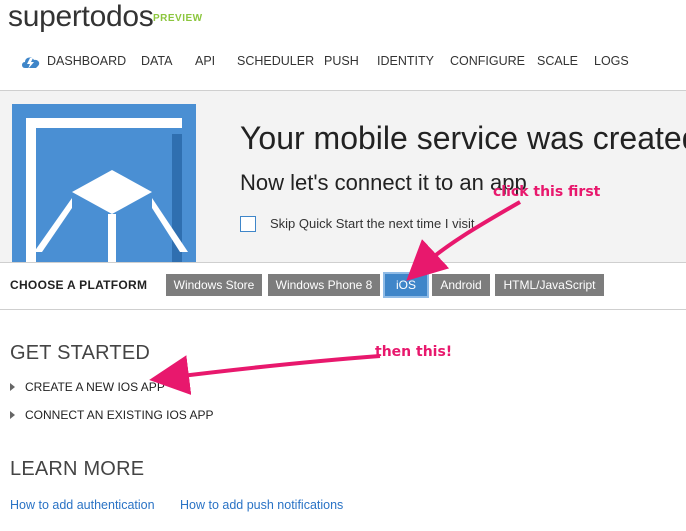 This screenshot has width=686, height=531. What do you see at coordinates (86, 61) in the screenshot?
I see `nav-dashboard: DASHBOARD` at bounding box center [86, 61].